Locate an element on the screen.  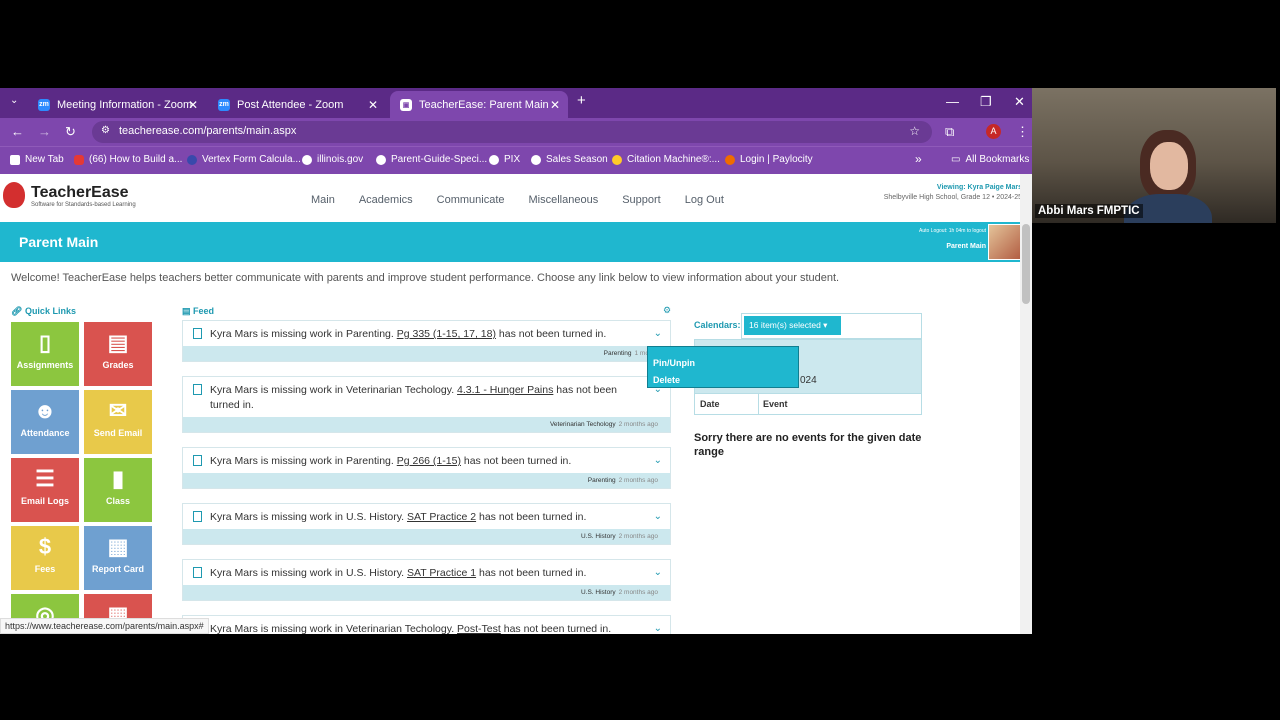
youtube-icon is located at coordinates (79, 159).